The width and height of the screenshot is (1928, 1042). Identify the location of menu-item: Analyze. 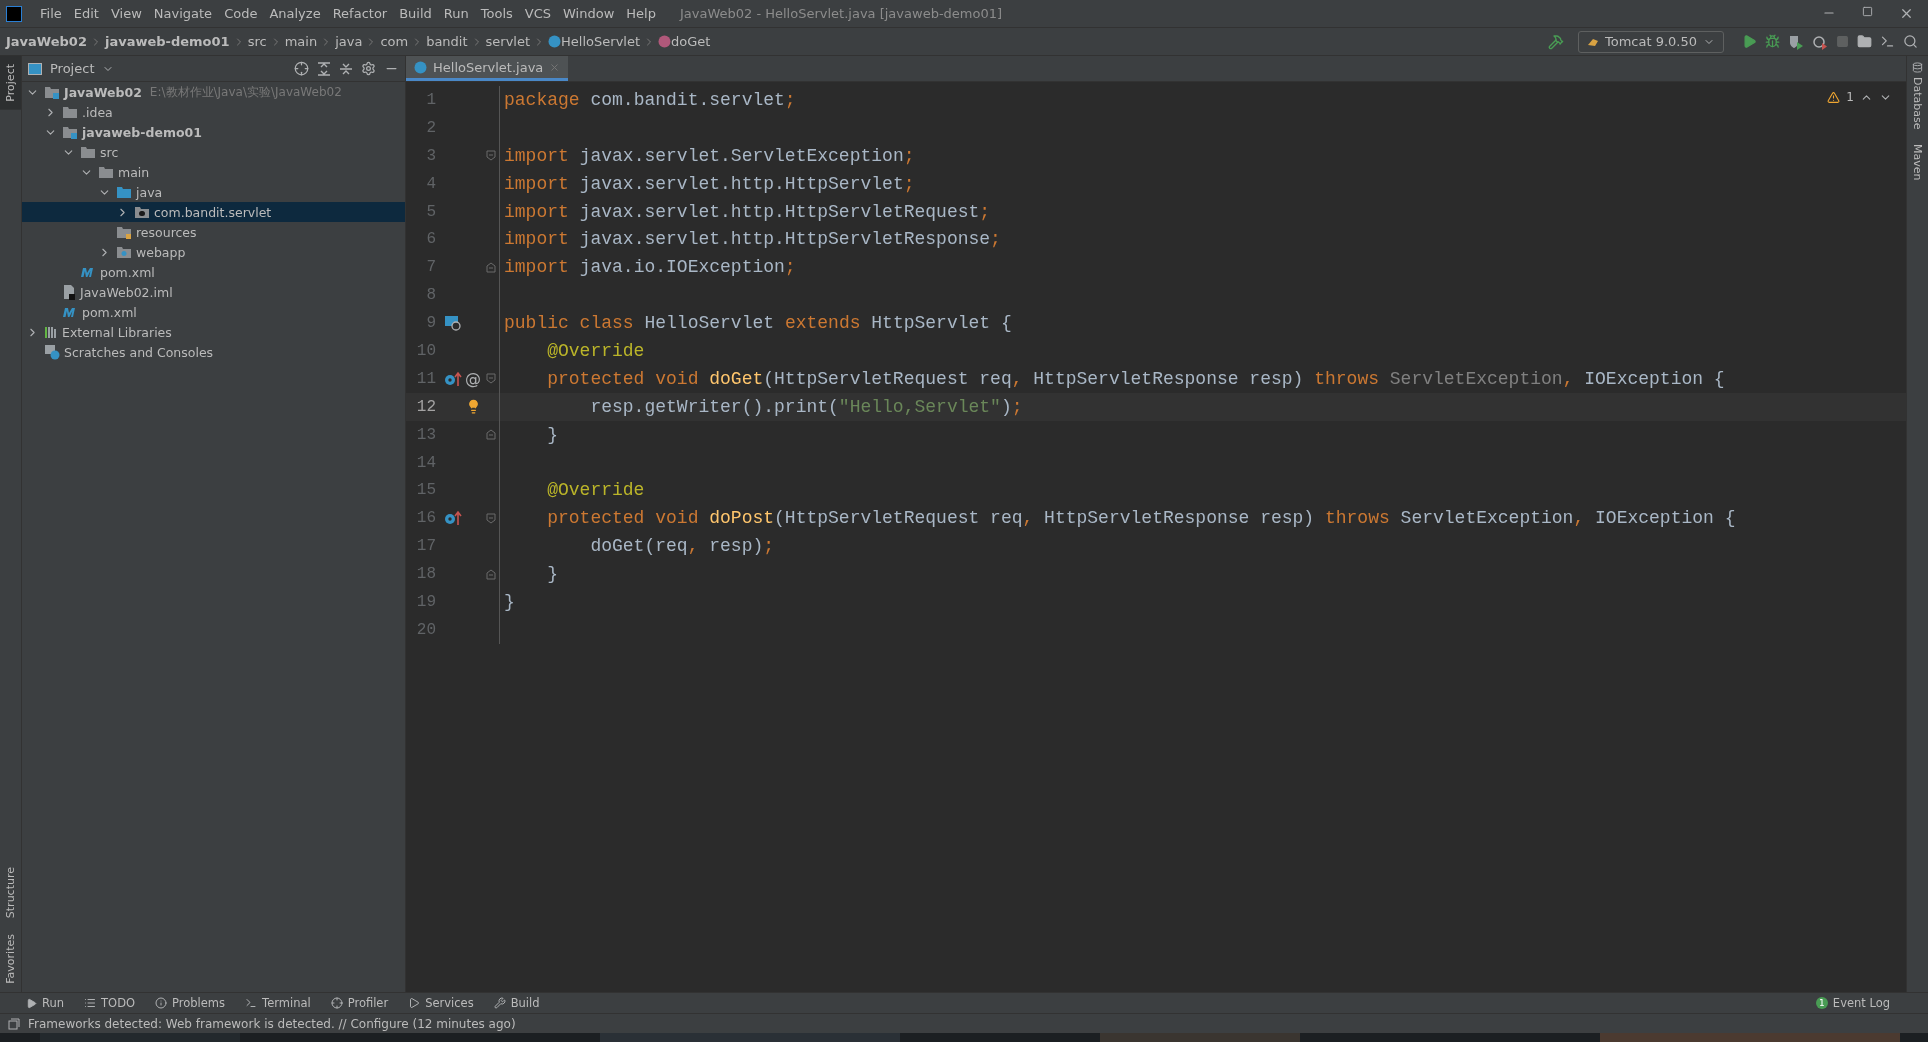
(295, 13).